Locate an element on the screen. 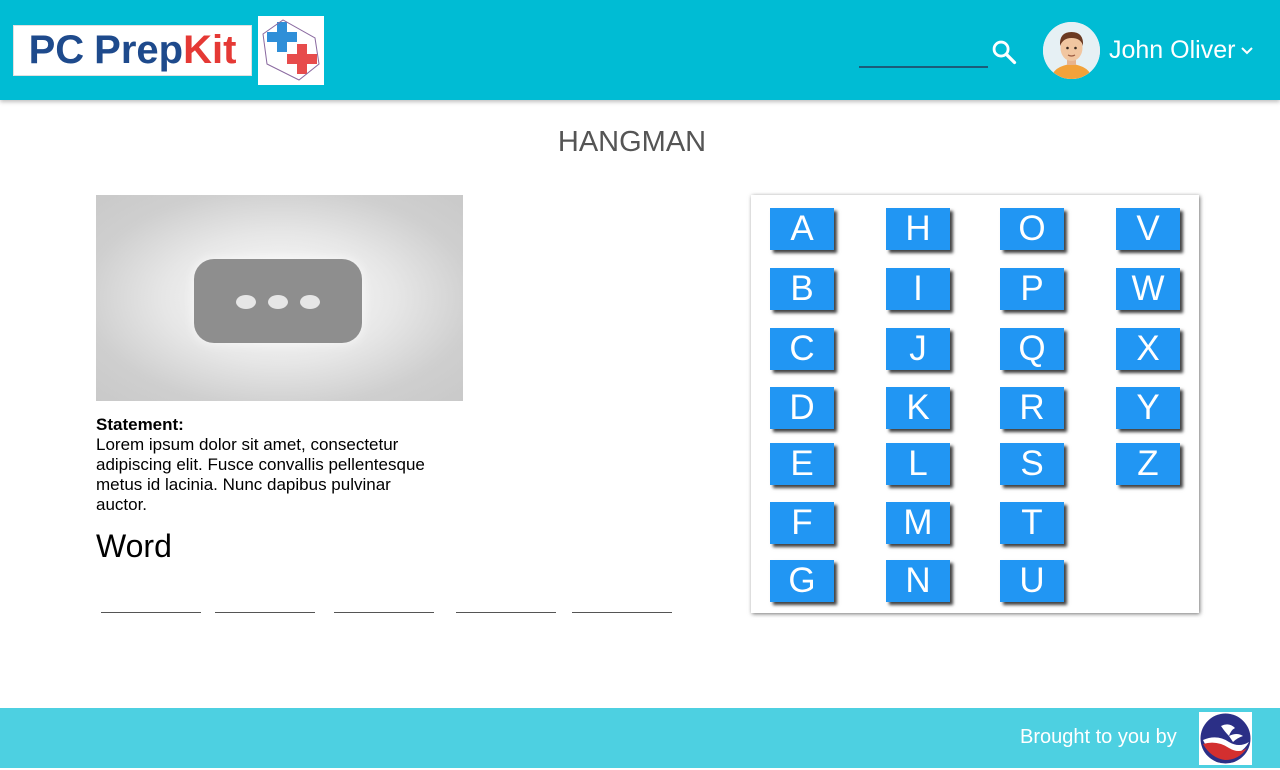 The width and height of the screenshot is (1280, 770). video-thumbnail is located at coordinates (279, 298).